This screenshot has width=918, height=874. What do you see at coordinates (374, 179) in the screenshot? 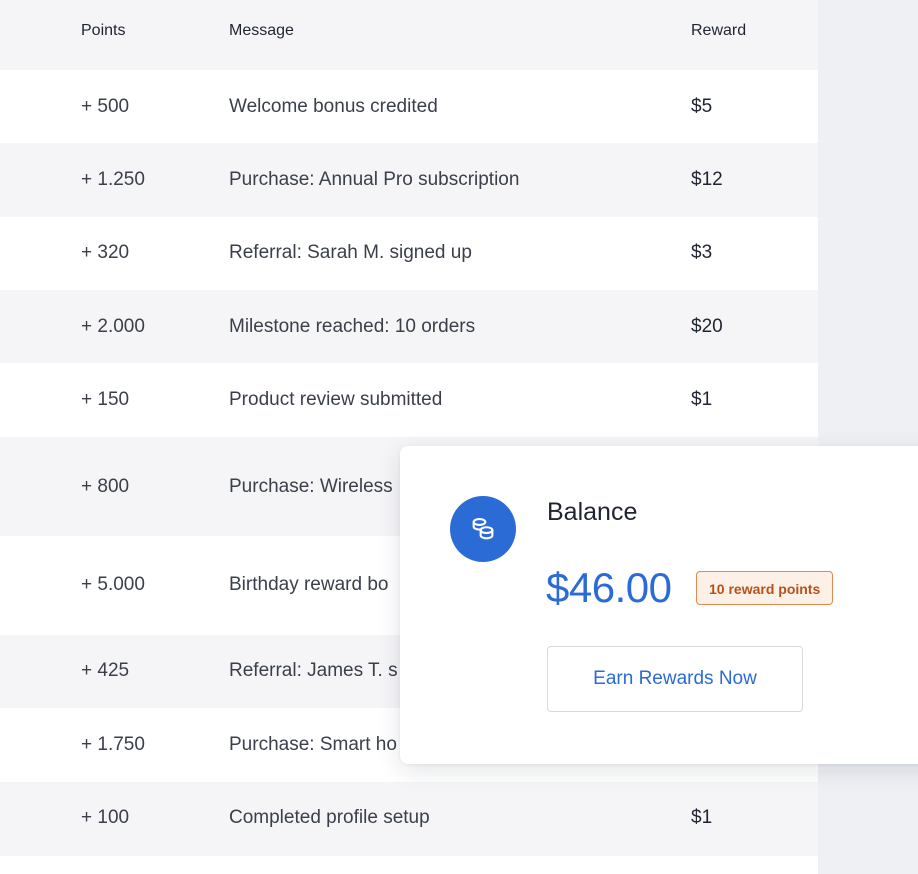
I see `row-message: Purchase: Annual Pro subscription` at bounding box center [374, 179].